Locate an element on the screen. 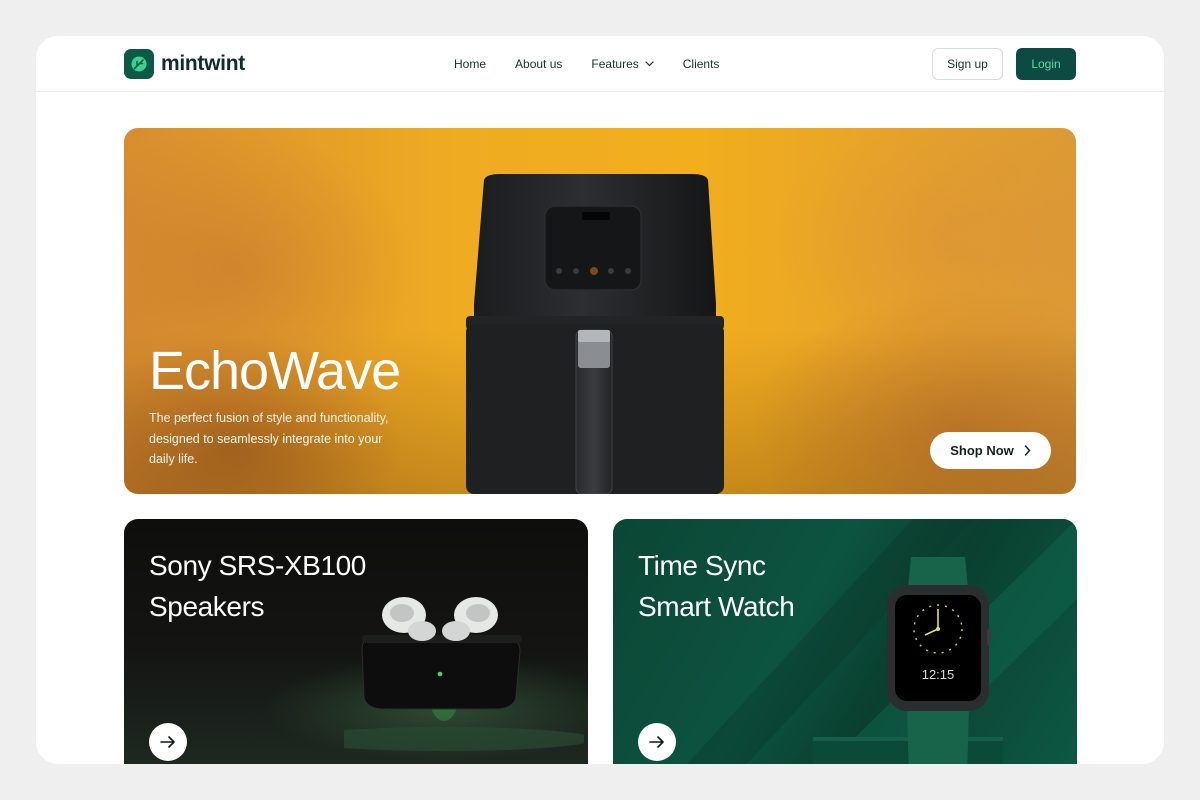 Image resolution: width=1200 pixels, height=800 pixels. watch-time-text: 12:15 is located at coordinates (938, 674).